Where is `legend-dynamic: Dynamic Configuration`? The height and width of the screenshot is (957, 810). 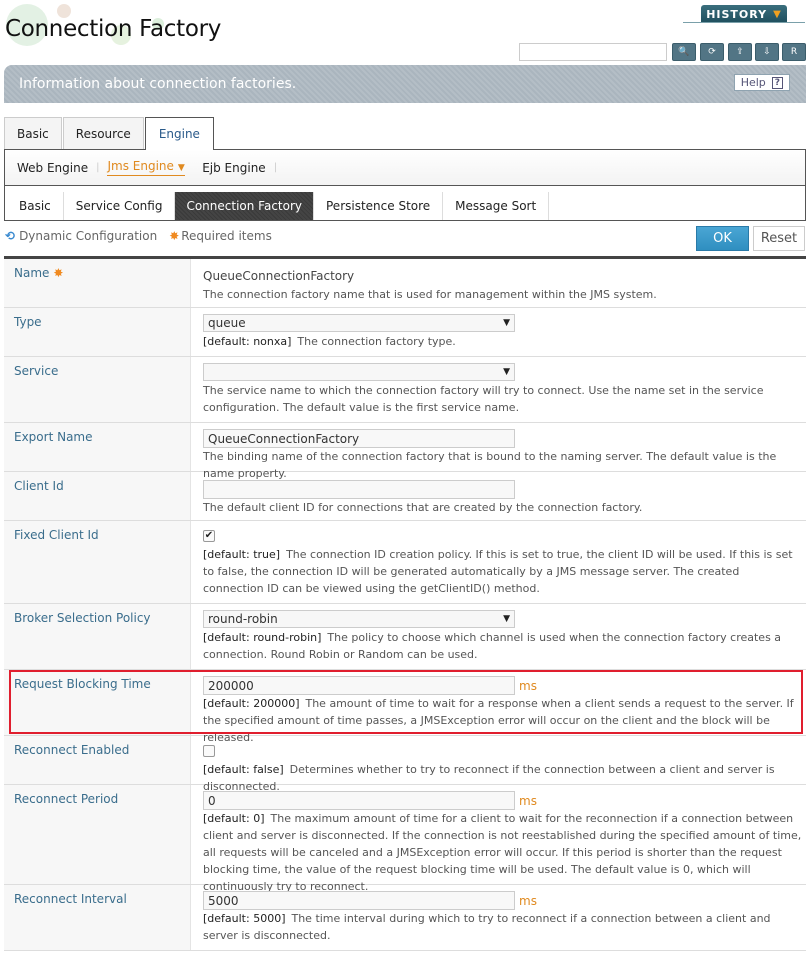 legend-dynamic: Dynamic Configuration is located at coordinates (88, 236).